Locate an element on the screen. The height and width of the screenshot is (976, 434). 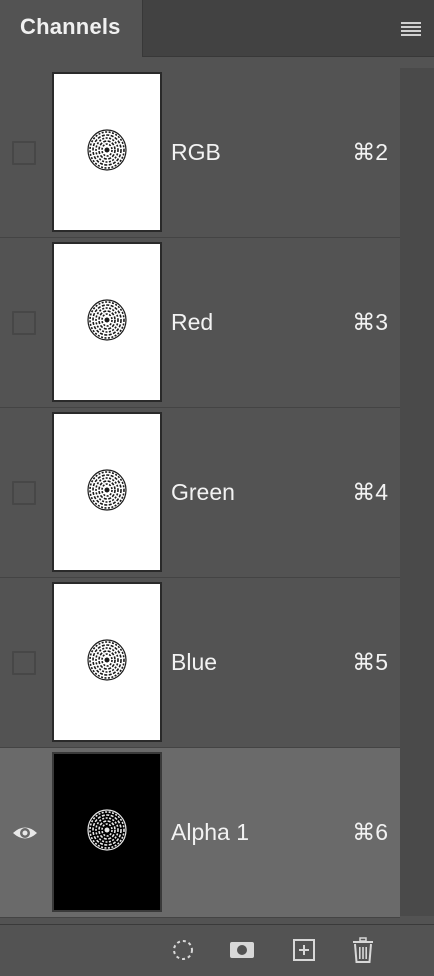
channel-shortcut: ⌘3 is located at coordinates (370, 322).